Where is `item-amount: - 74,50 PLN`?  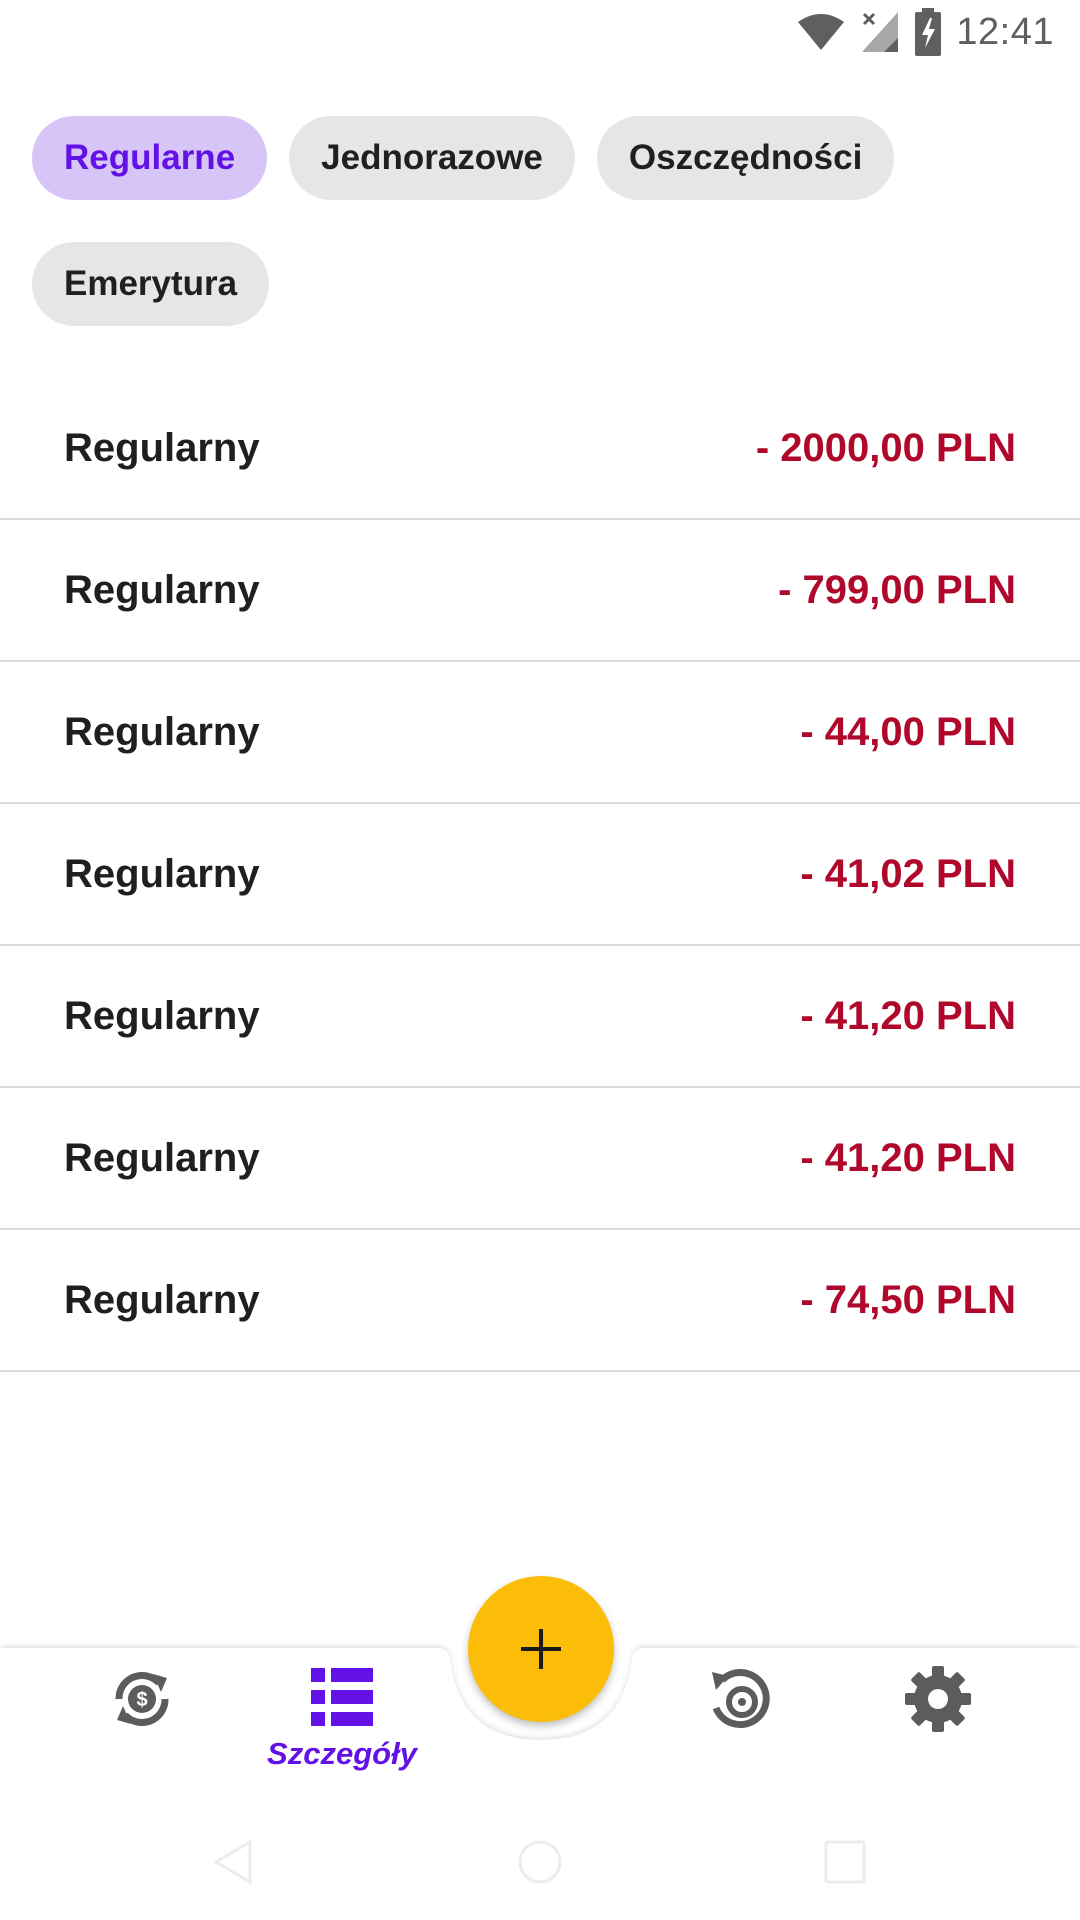 item-amount: - 74,50 PLN is located at coordinates (908, 1299).